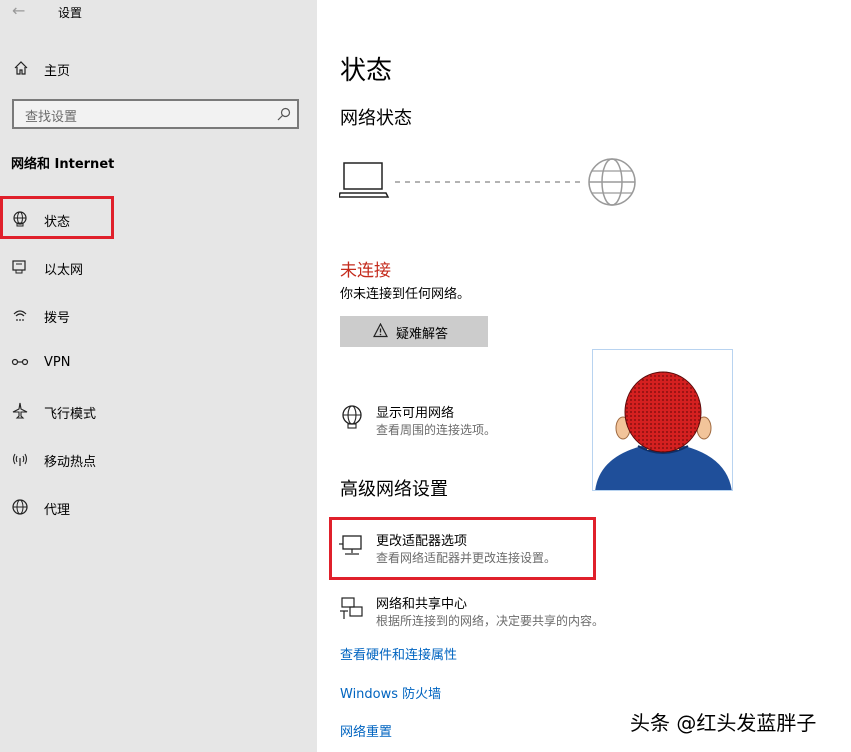  What do you see at coordinates (158, 12) in the screenshot?
I see `title-bar: ← 设置` at bounding box center [158, 12].